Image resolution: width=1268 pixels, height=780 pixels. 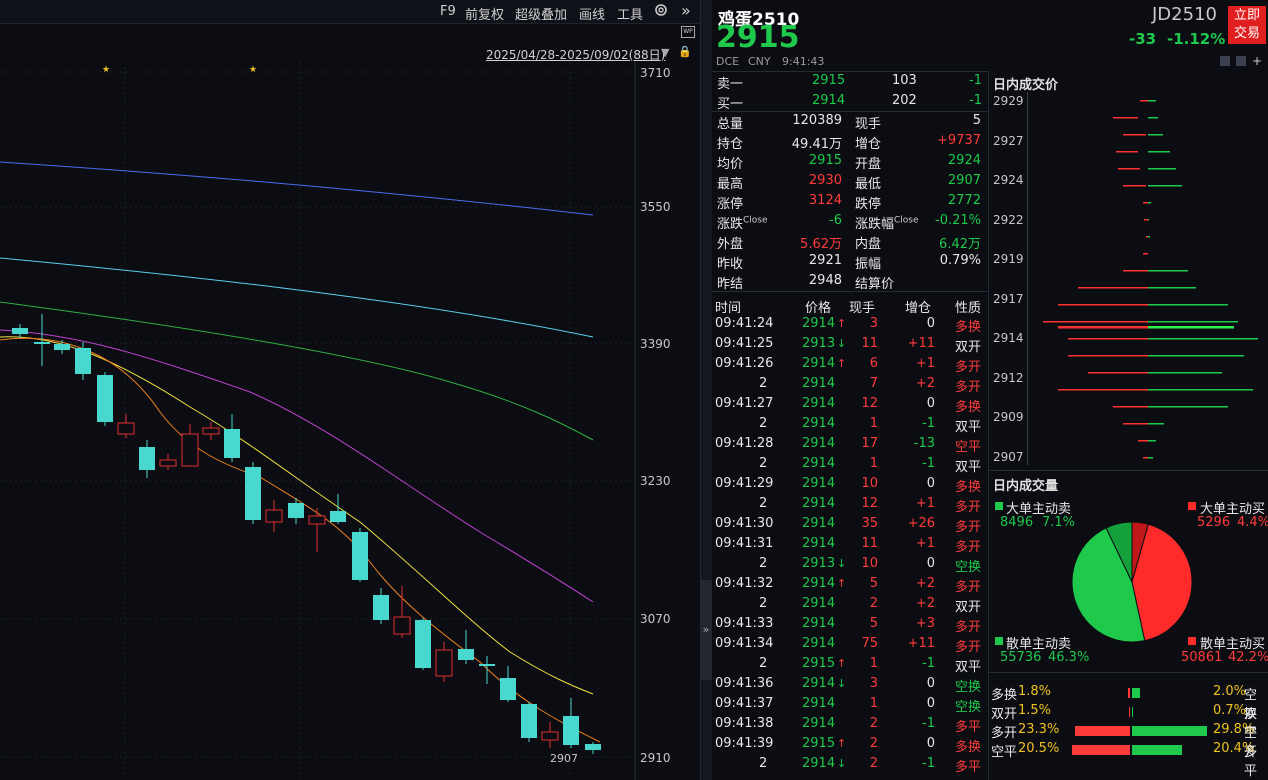 I want to click on stat-label: 昨结, so click(x=730, y=284).